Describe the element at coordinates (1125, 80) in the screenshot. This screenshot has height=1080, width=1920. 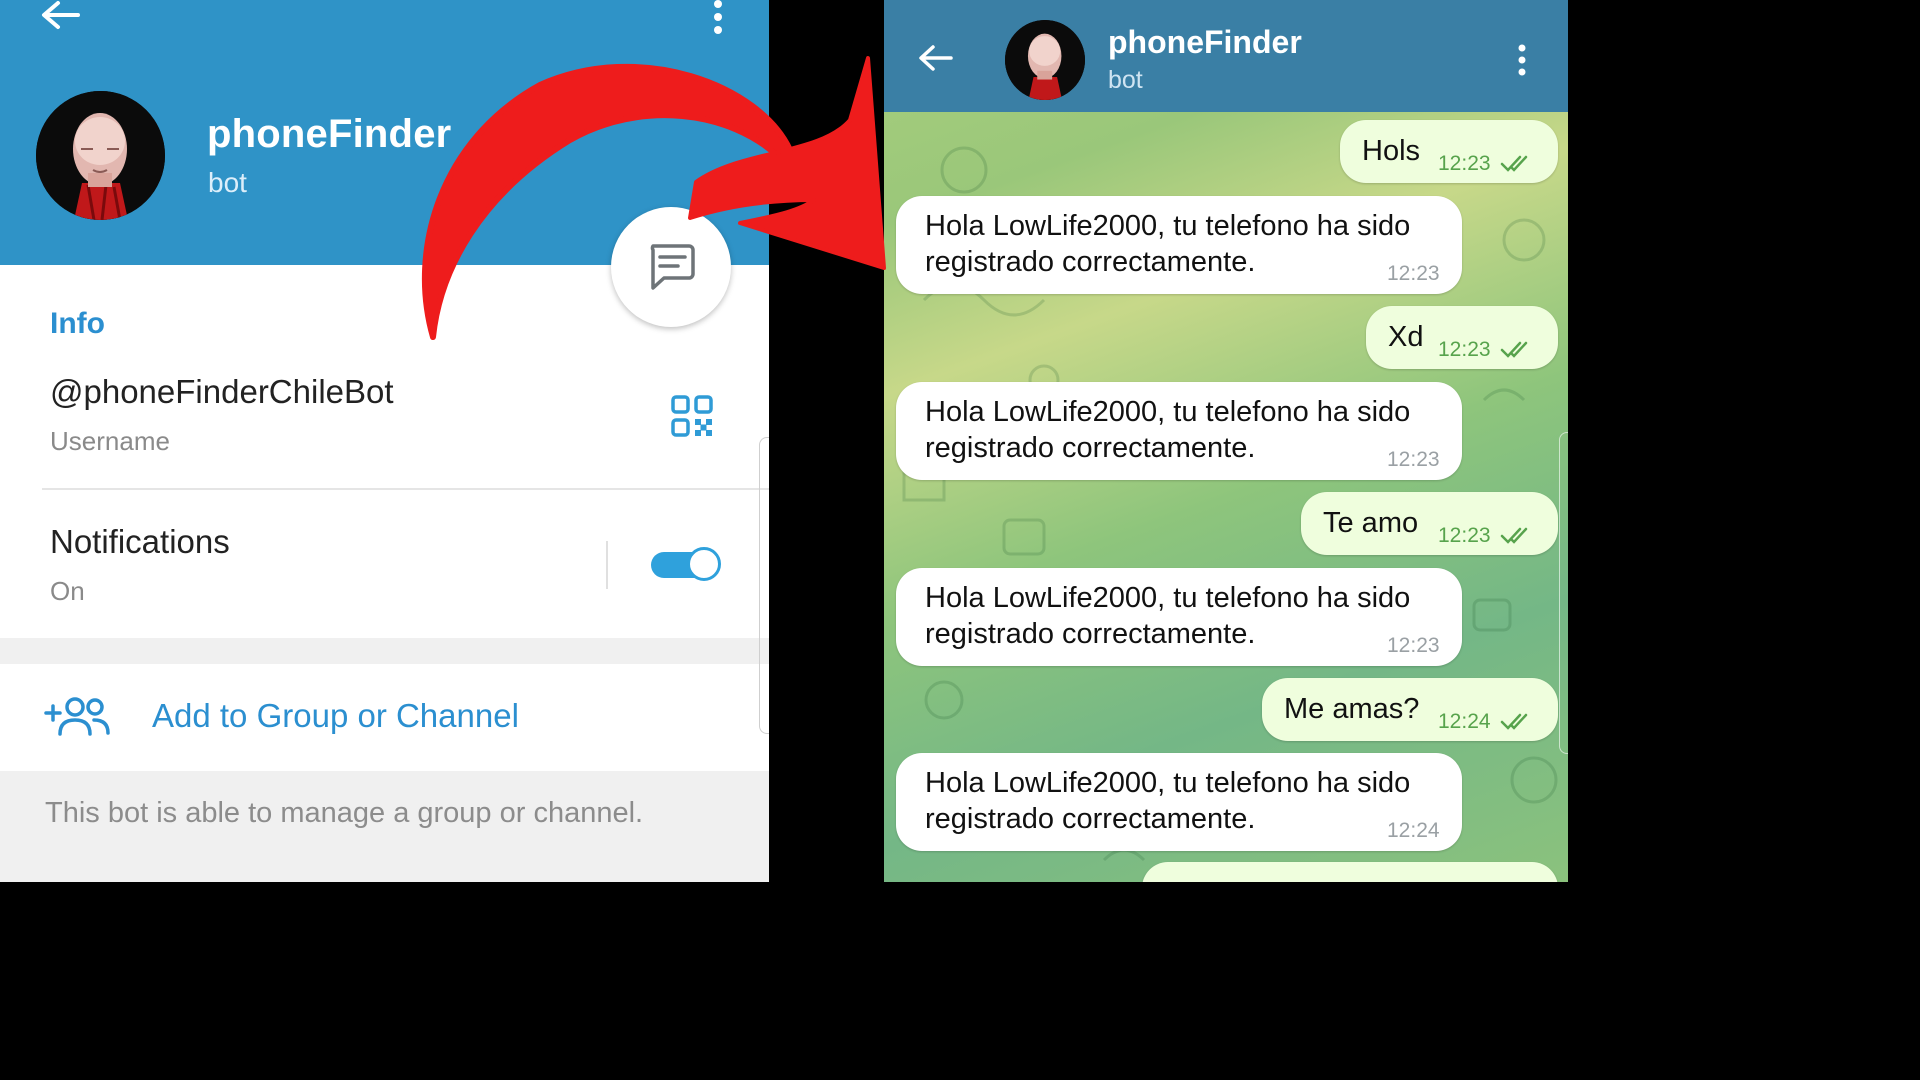
I see `chat-subtitle: bot` at that location.